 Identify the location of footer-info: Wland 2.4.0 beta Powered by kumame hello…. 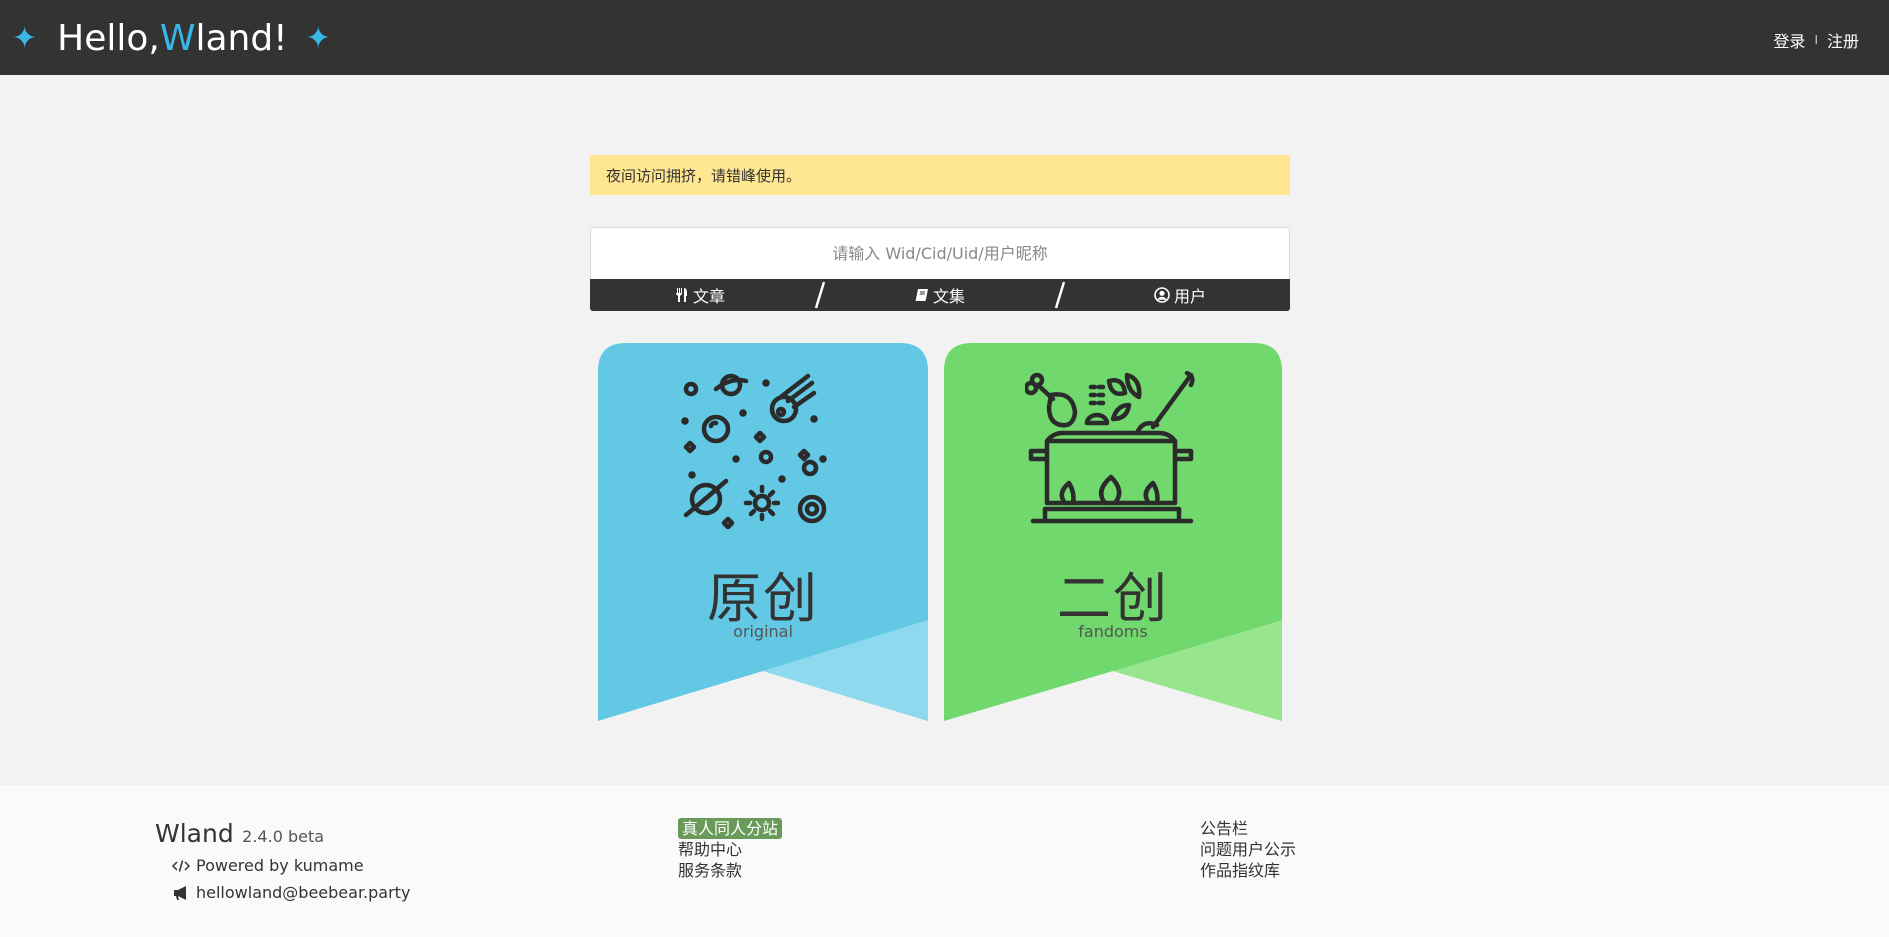
(282, 860).